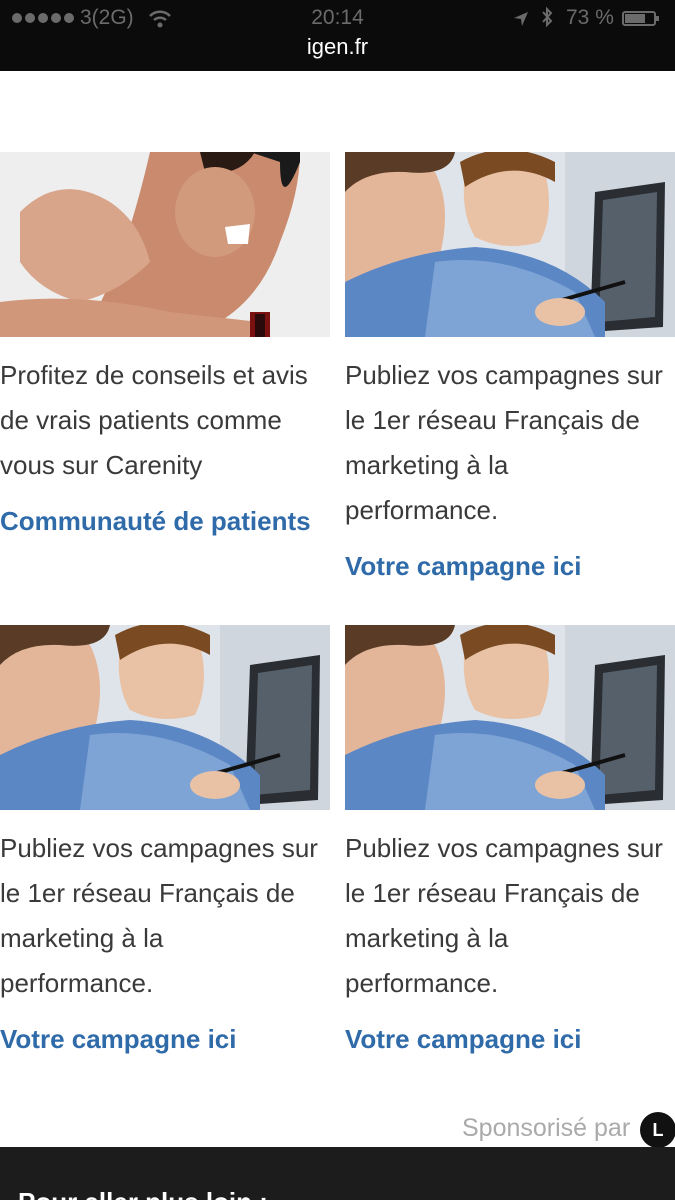 The image size is (675, 1200). Describe the element at coordinates (155, 521) in the screenshot. I see `ad-cta-link: Communauté de patients` at that location.